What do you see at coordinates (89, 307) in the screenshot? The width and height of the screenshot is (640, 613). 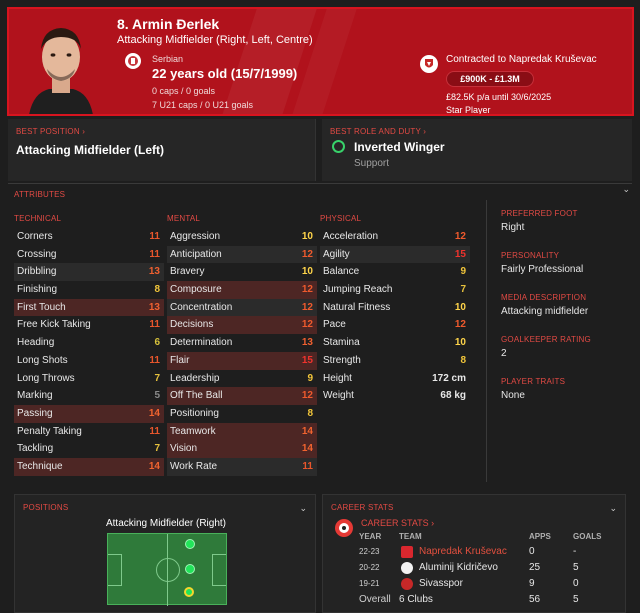 I see `attribute-row: First Touch 13` at bounding box center [89, 307].